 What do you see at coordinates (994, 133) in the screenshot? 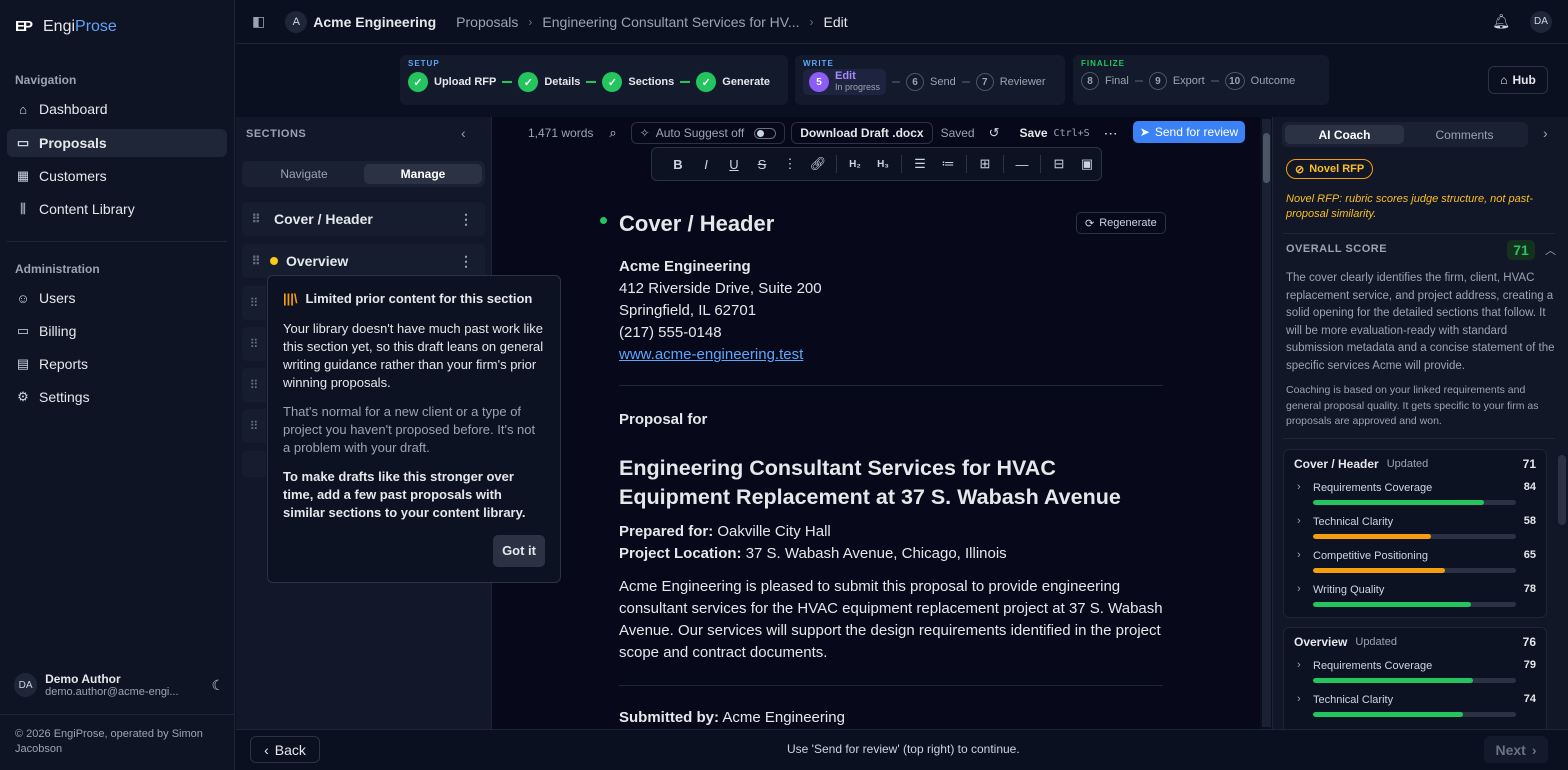
I see `history-icon: ↺` at bounding box center [994, 133].